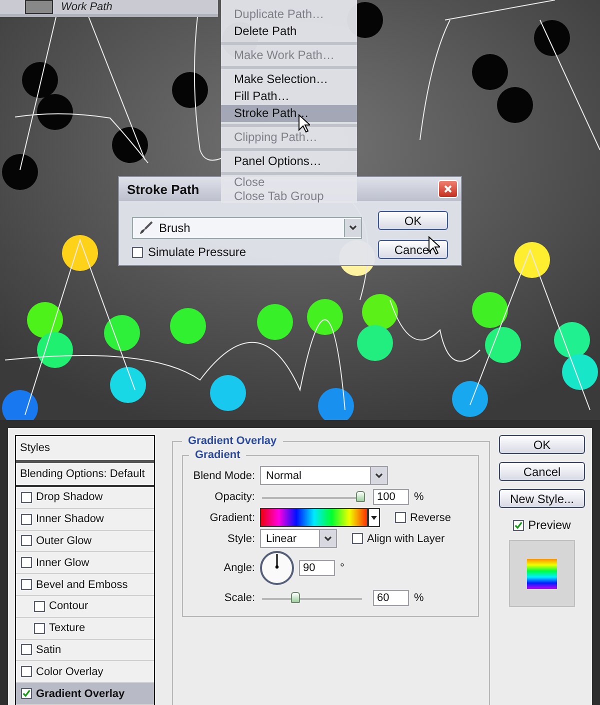 This screenshot has height=705, width=600. I want to click on field-label: Angle:, so click(238, 568).